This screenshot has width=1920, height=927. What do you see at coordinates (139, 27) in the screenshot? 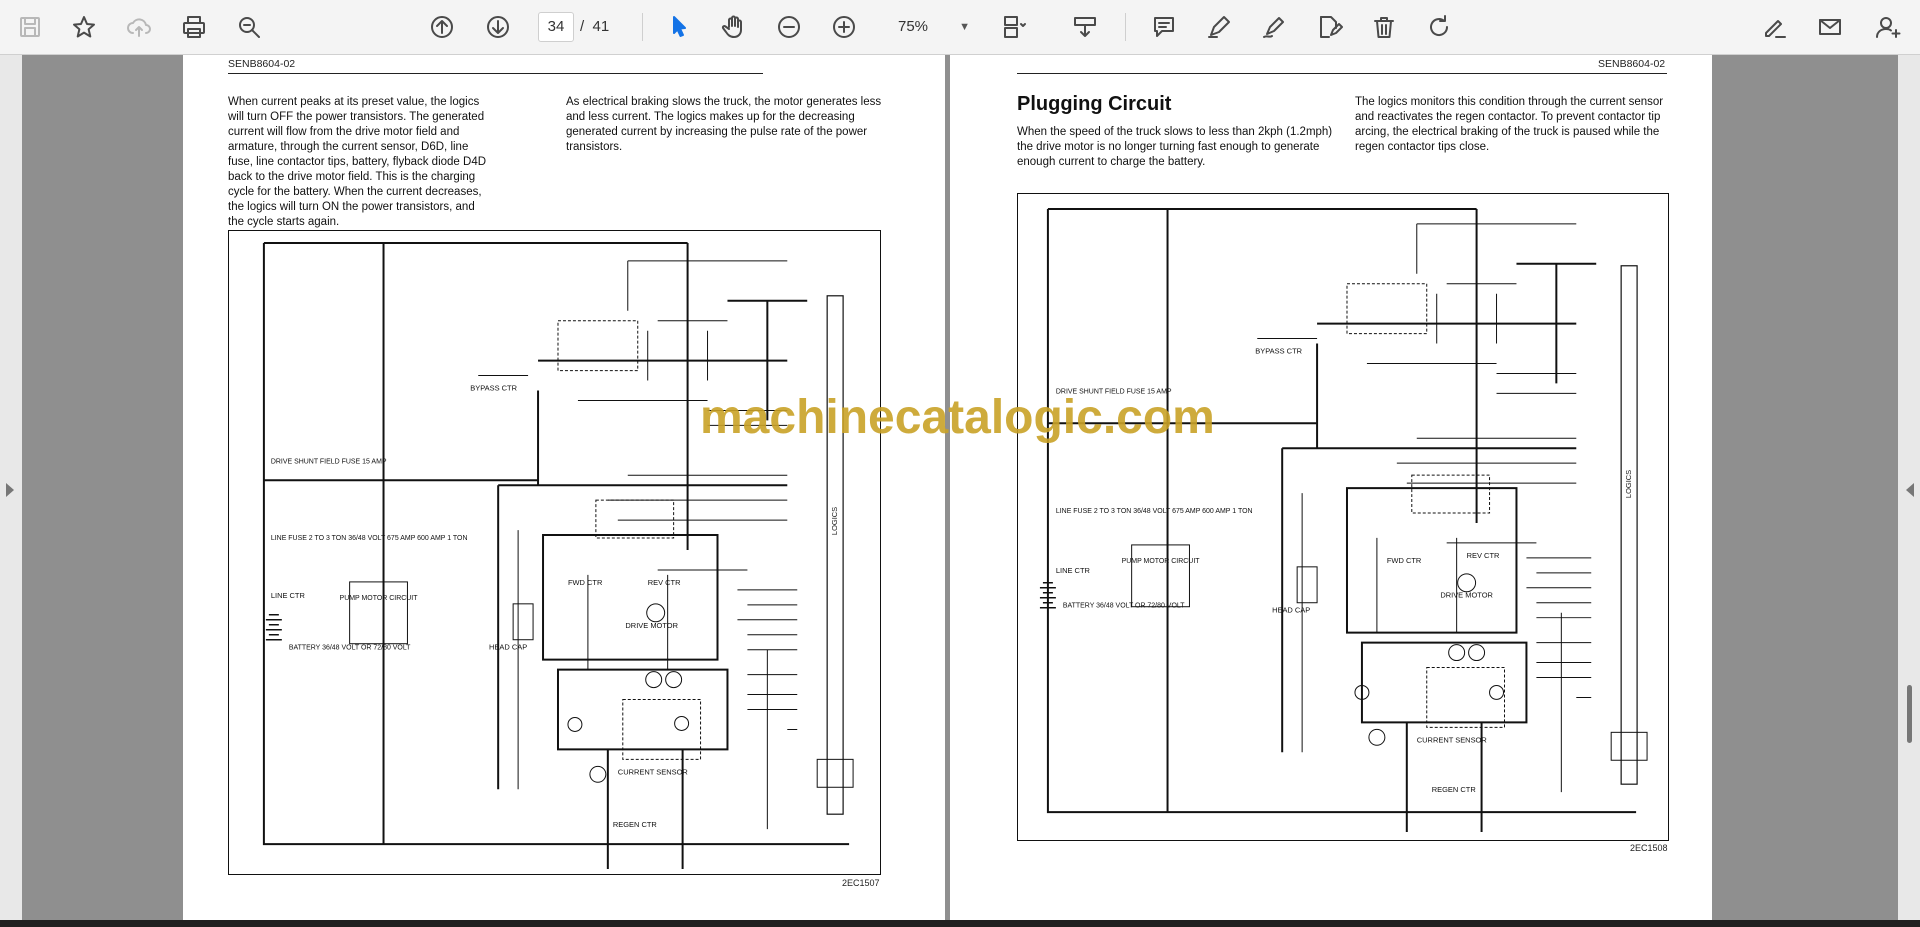
I see `cloud-upload-icon` at bounding box center [139, 27].